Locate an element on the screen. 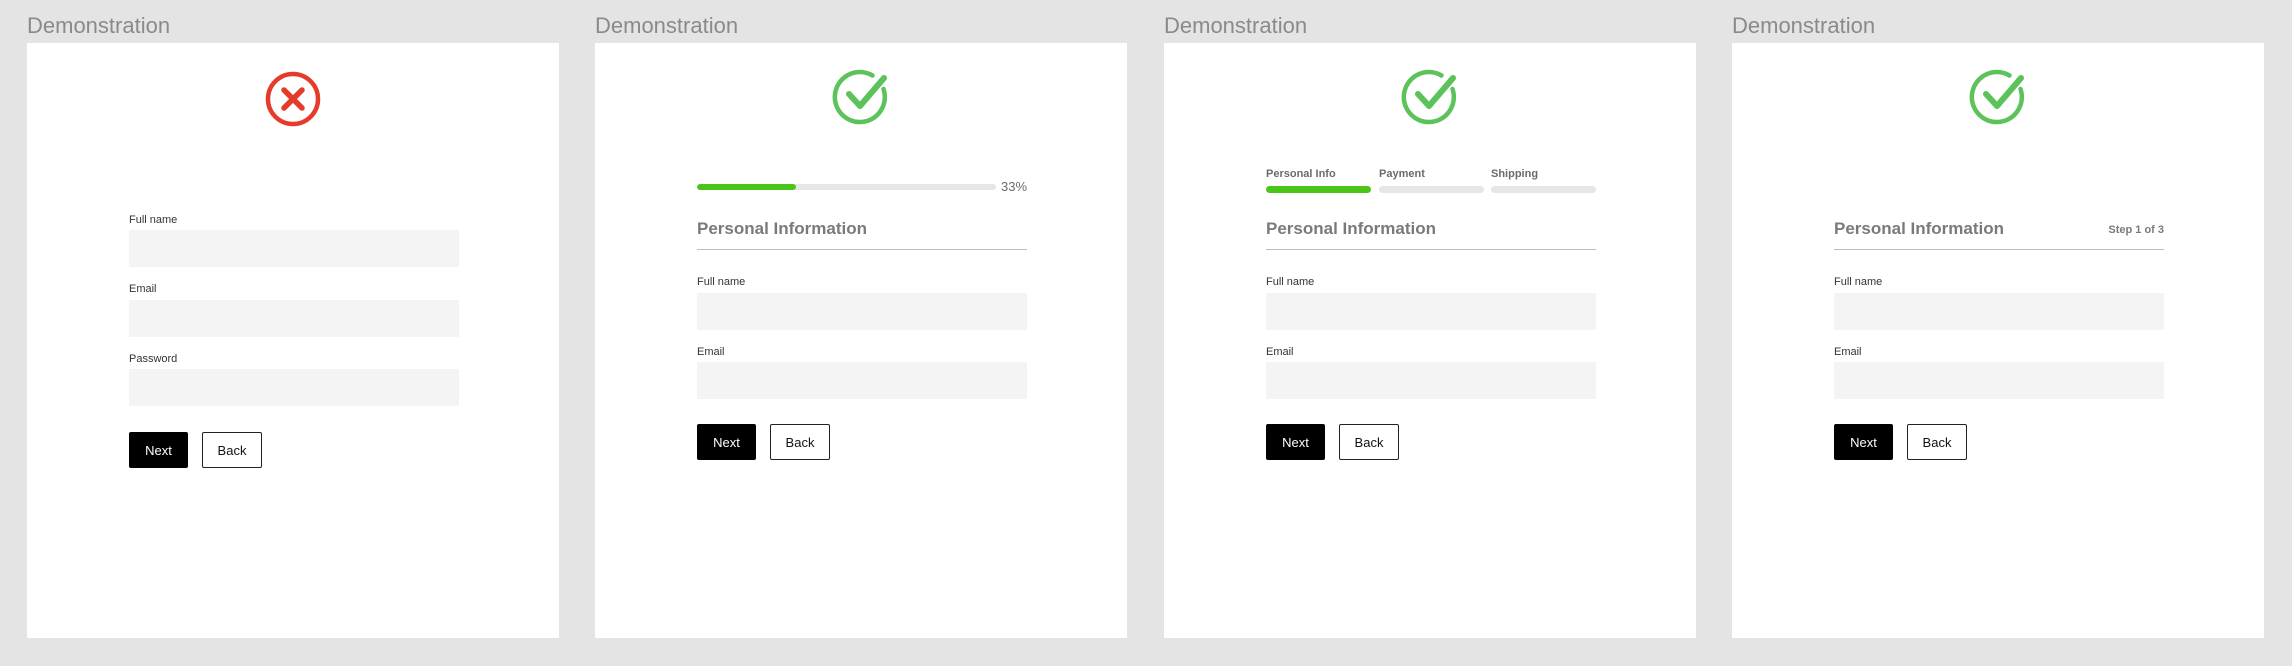 The width and height of the screenshot is (2292, 666). error-x-circle-icon is located at coordinates (293, 99).